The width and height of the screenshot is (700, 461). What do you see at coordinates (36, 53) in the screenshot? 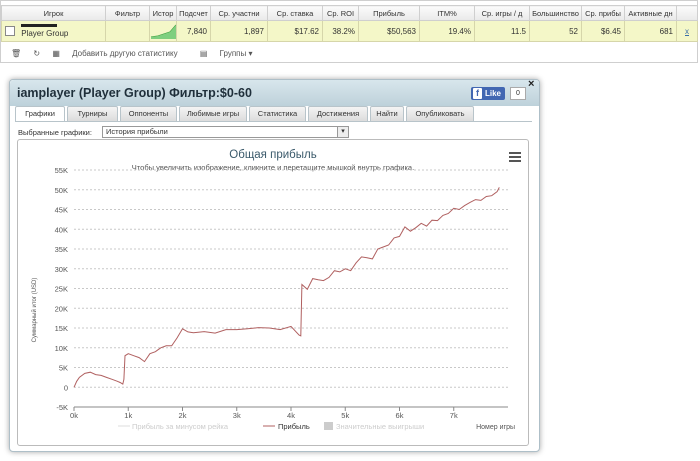
I see `refresh-icon: ↻` at bounding box center [36, 53].